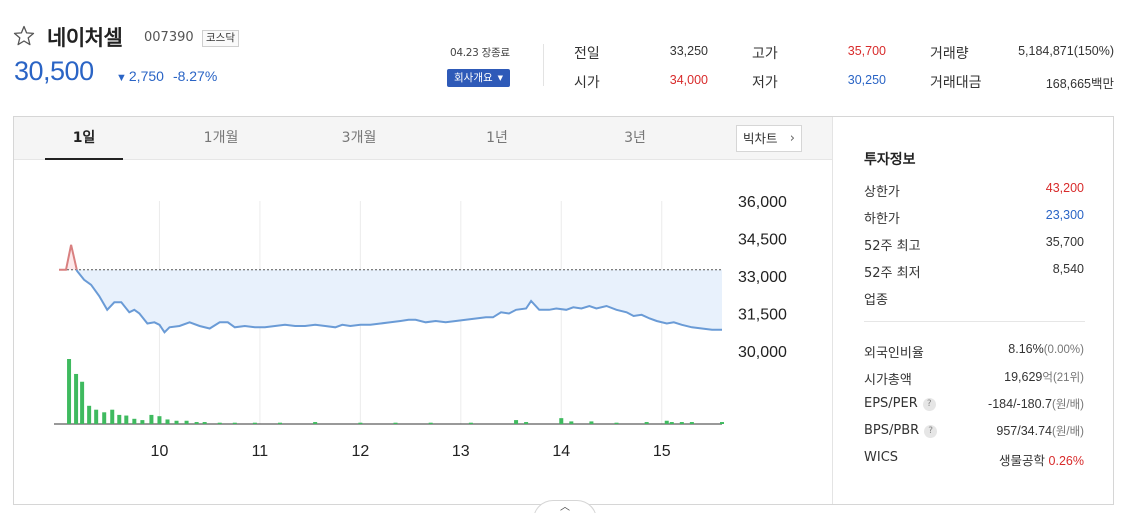 Image resolution: width=1142 pixels, height=513 pixels. Describe the element at coordinates (543, 65) in the screenshot. I see `header-divider` at that location.